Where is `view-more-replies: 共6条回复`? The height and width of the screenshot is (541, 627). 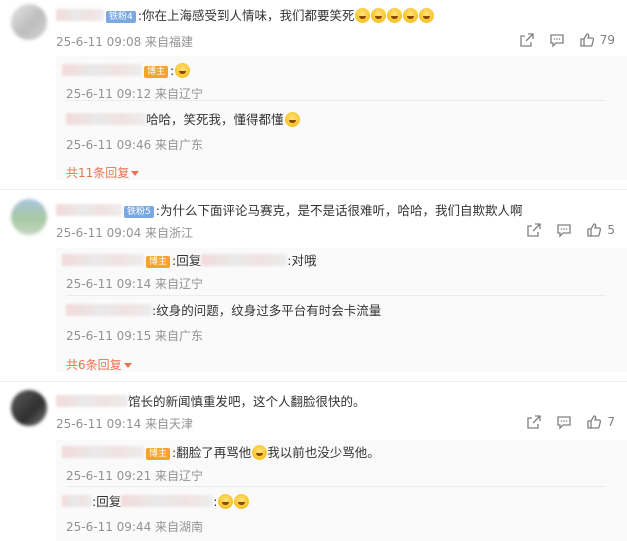
view-more-replies: 共6条回复 is located at coordinates (99, 364).